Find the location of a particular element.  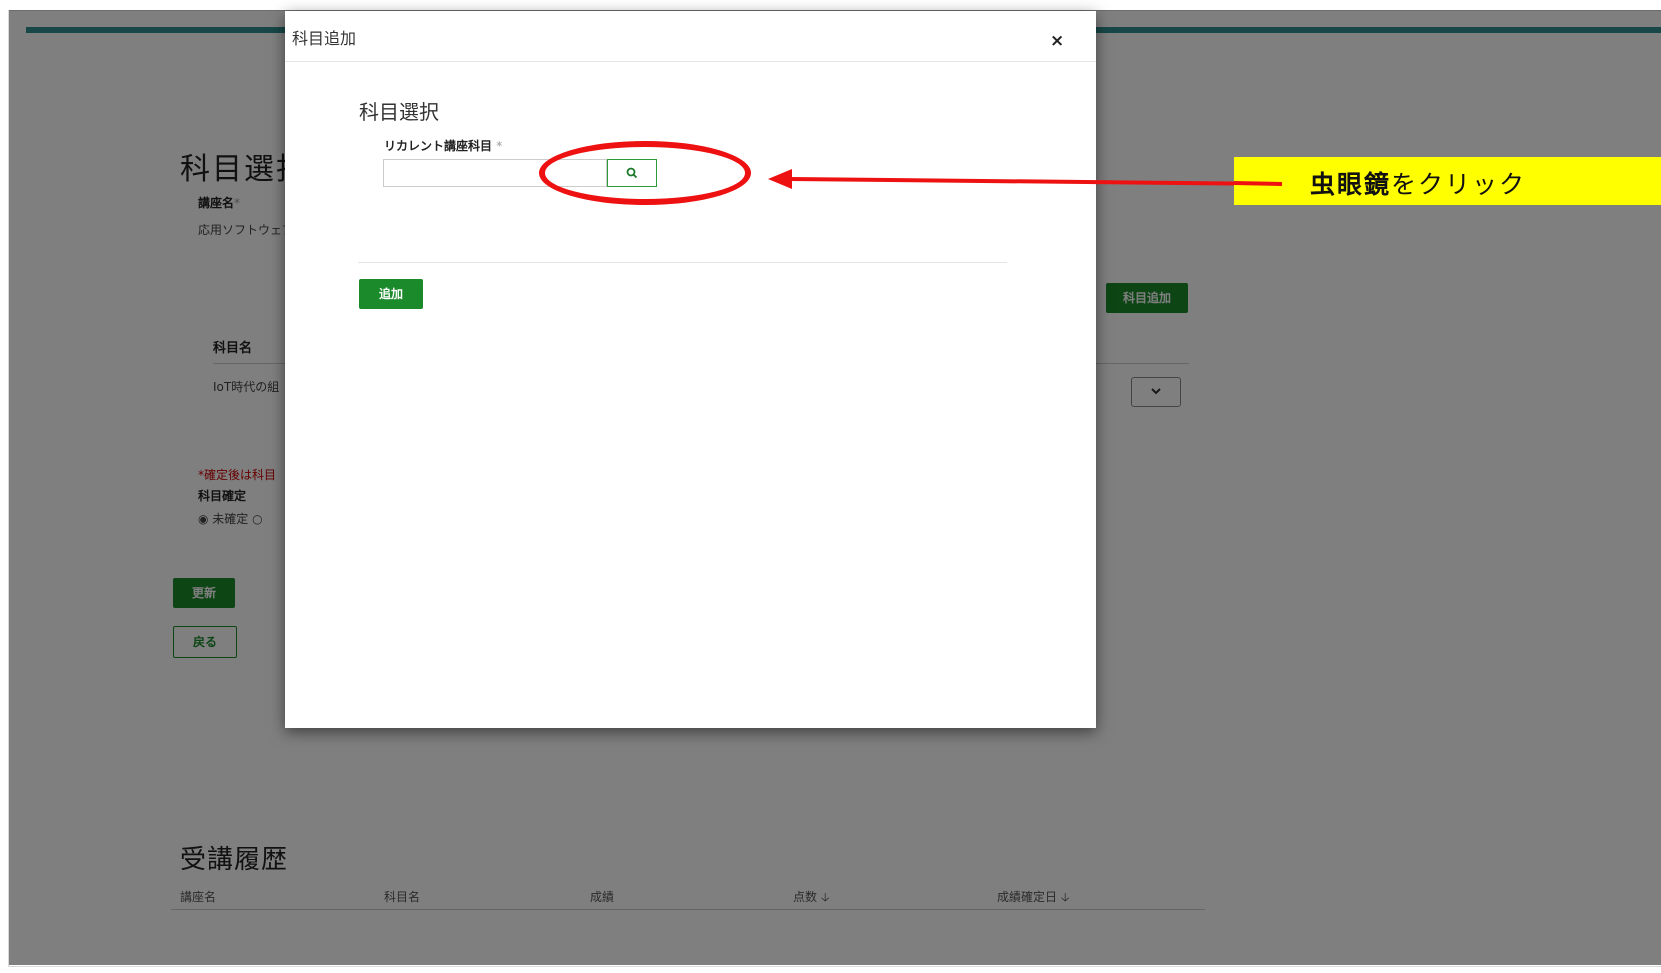

modal-add-button: 追加 is located at coordinates (391, 294).